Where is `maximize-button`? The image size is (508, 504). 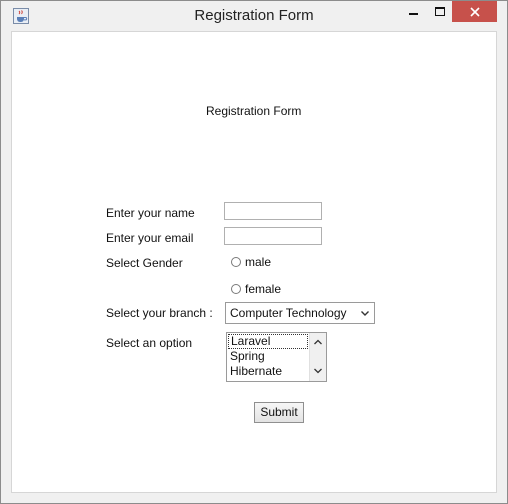 maximize-button is located at coordinates (440, 11).